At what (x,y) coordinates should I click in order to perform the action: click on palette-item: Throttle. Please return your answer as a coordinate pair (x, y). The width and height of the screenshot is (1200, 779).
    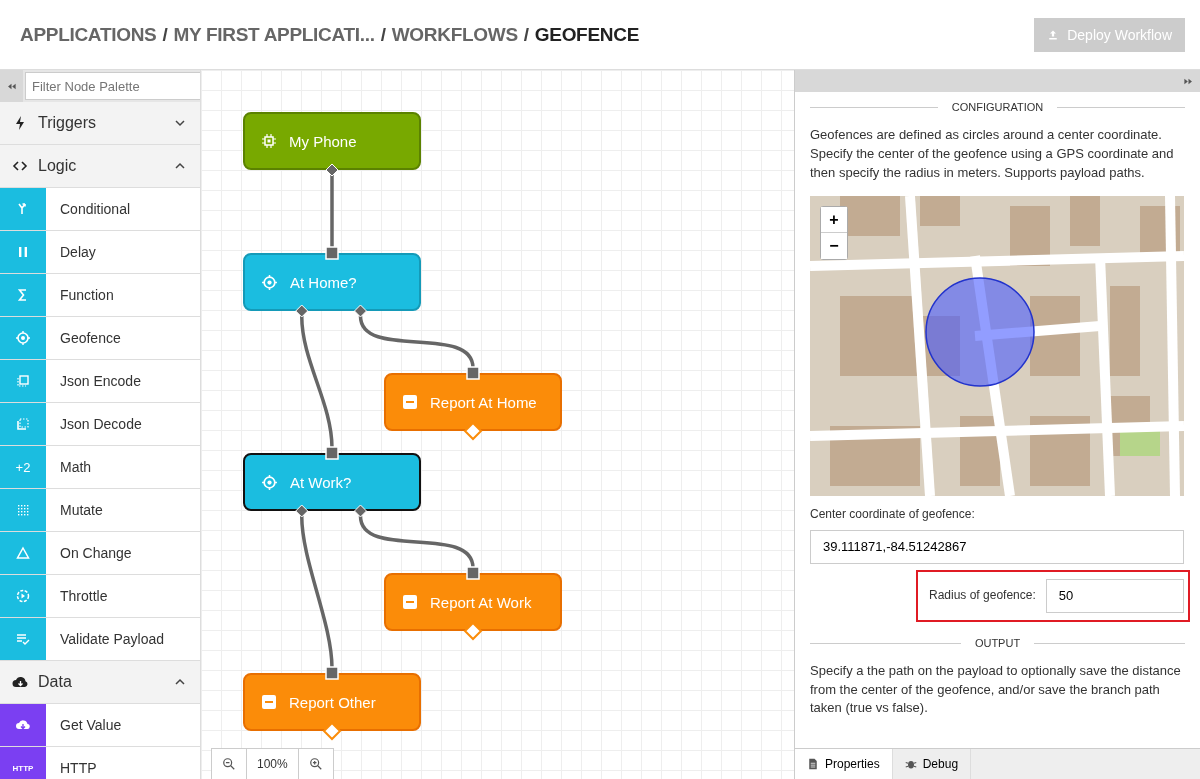
    Looking at the image, I should click on (100, 596).